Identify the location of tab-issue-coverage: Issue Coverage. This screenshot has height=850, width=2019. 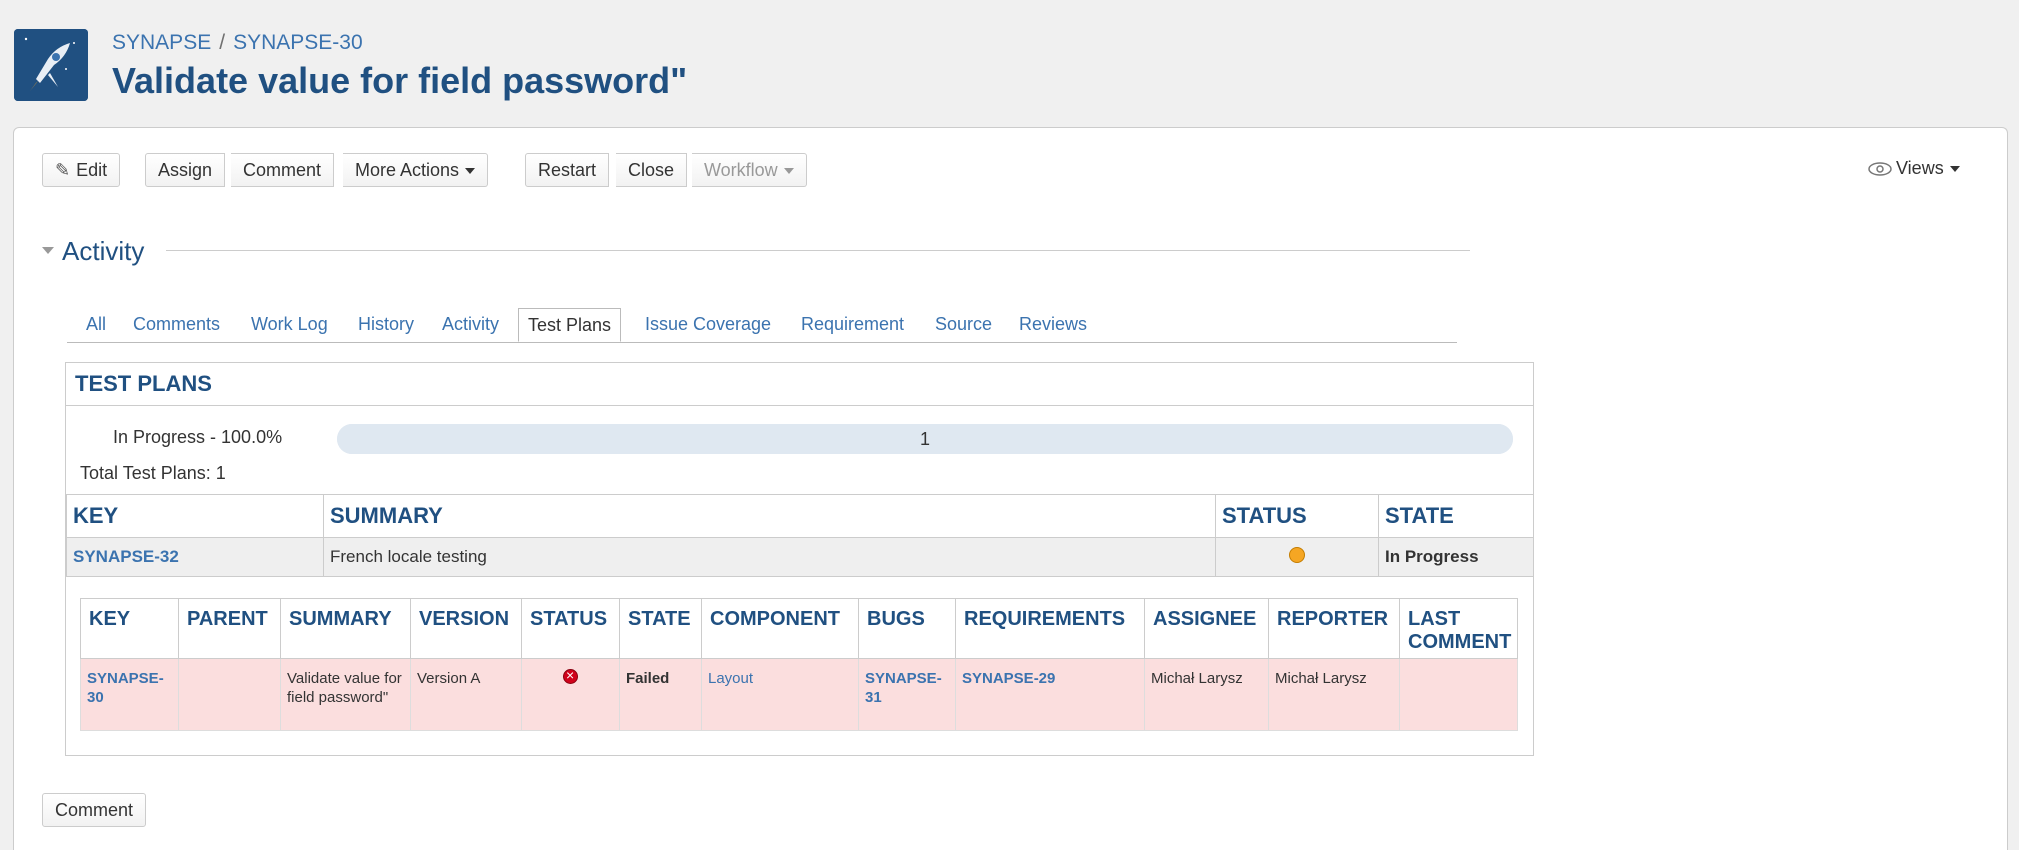
(708, 324).